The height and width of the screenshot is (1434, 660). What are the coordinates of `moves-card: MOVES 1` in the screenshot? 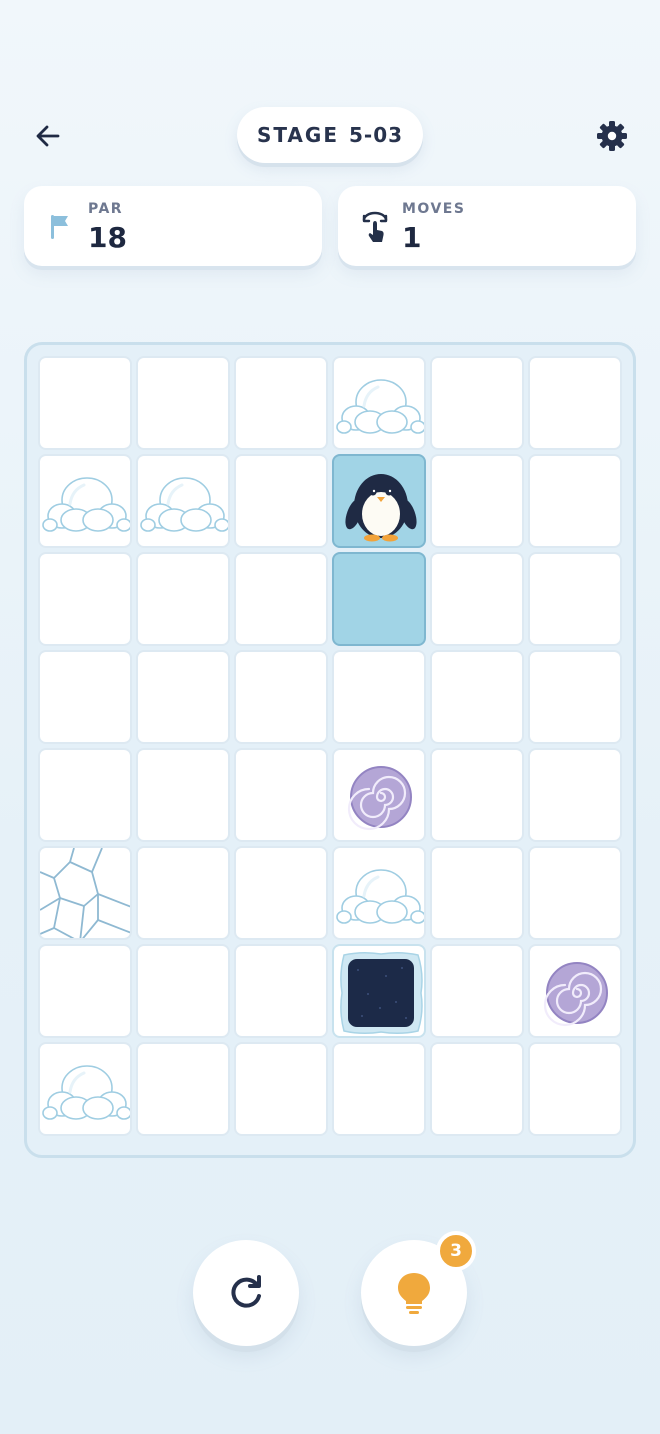 It's located at (487, 226).